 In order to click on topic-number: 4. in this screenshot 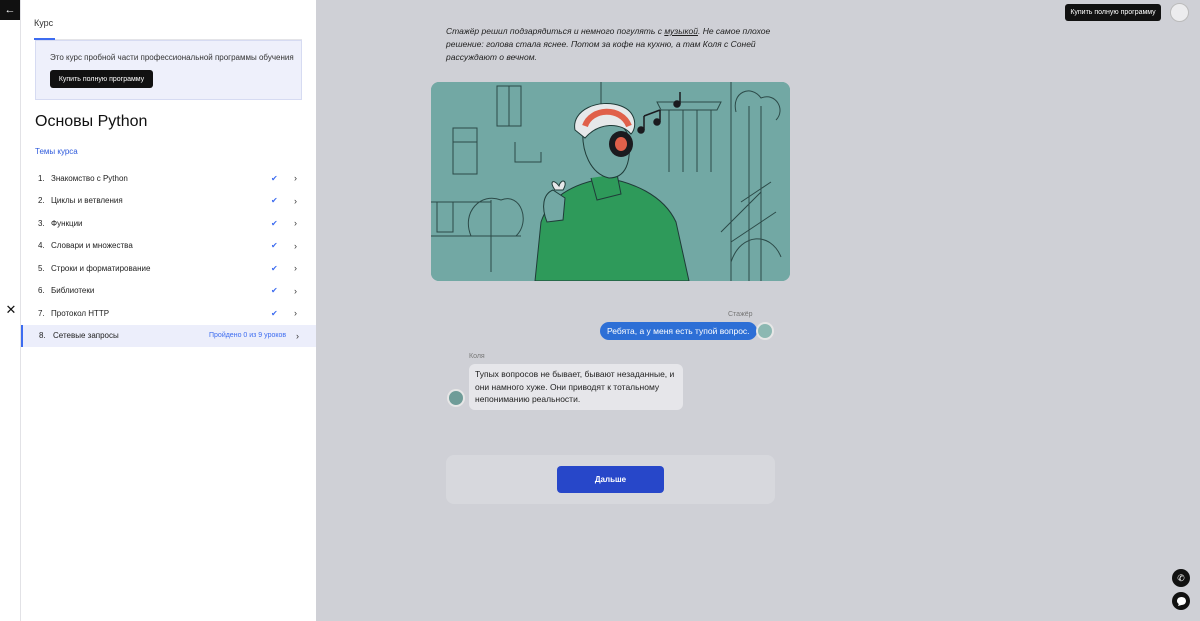, I will do `click(41, 246)`.